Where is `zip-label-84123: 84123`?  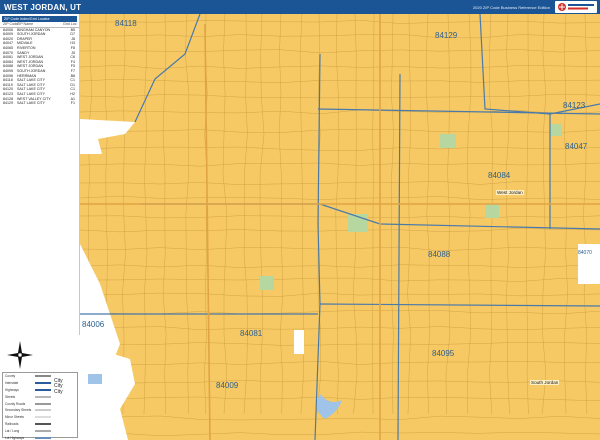 zip-label-84123: 84123 is located at coordinates (574, 105).